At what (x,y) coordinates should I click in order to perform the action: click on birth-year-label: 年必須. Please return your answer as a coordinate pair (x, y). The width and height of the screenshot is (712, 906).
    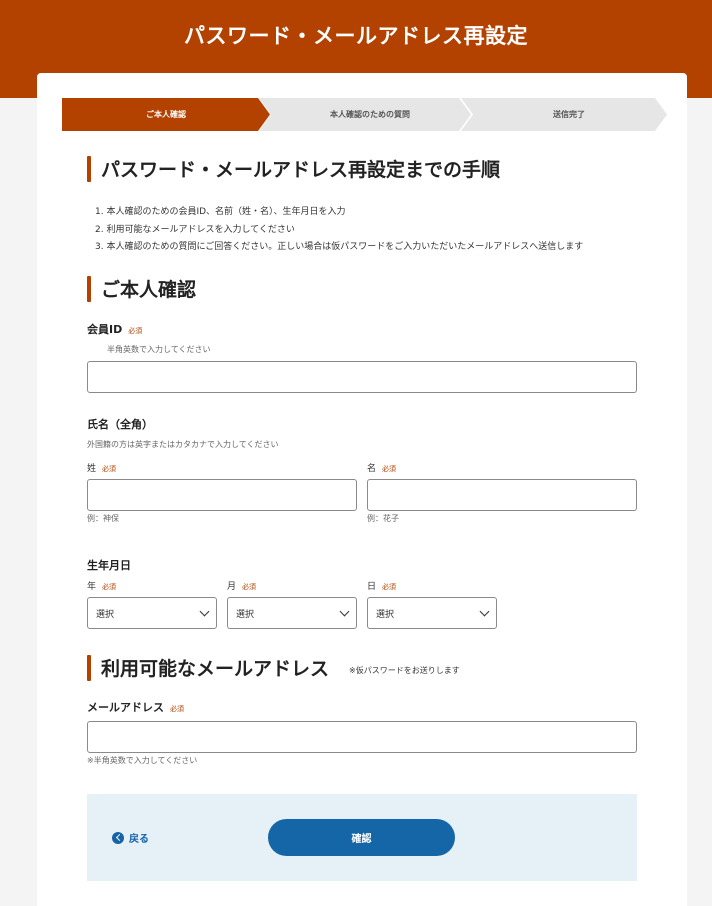
    Looking at the image, I should click on (102, 587).